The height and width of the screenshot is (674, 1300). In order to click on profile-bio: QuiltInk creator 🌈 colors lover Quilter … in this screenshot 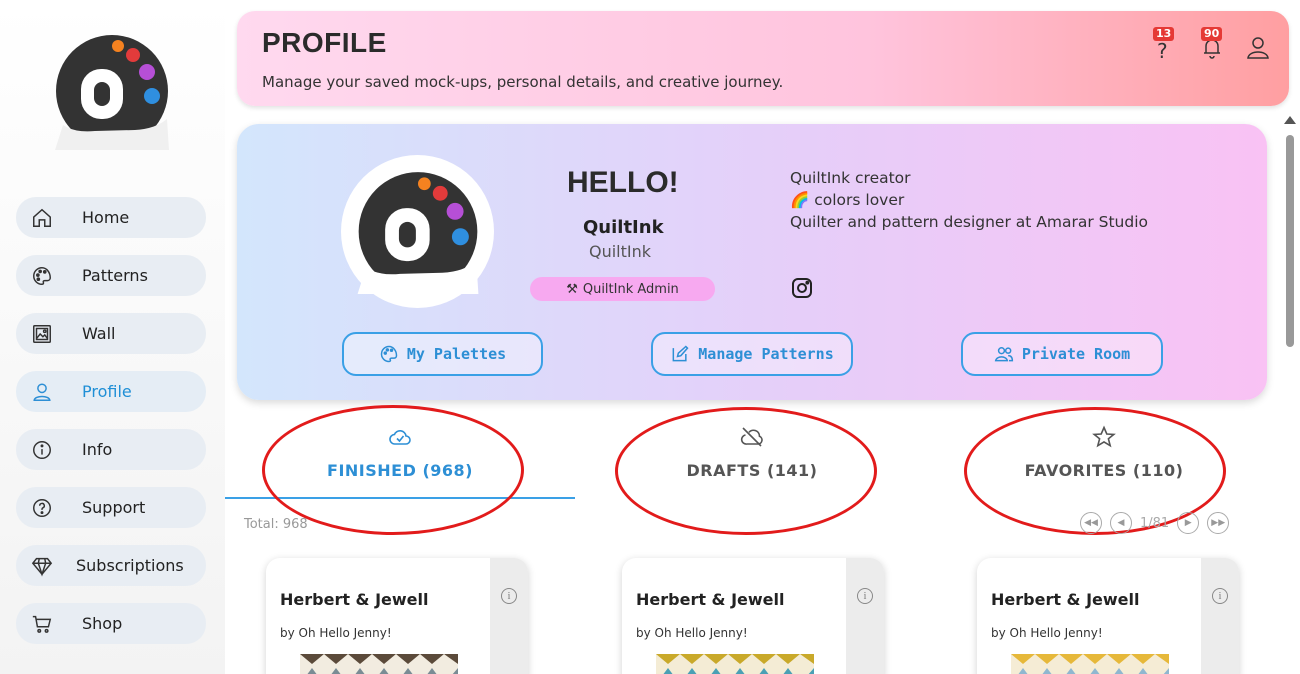, I will do `click(970, 200)`.